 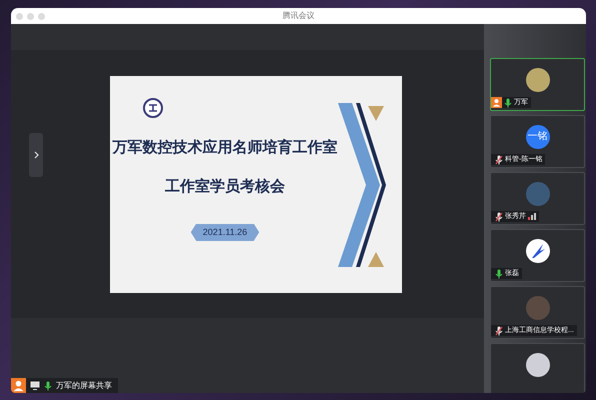 What do you see at coordinates (41, 16) in the screenshot?
I see `maximize-icon` at bounding box center [41, 16].